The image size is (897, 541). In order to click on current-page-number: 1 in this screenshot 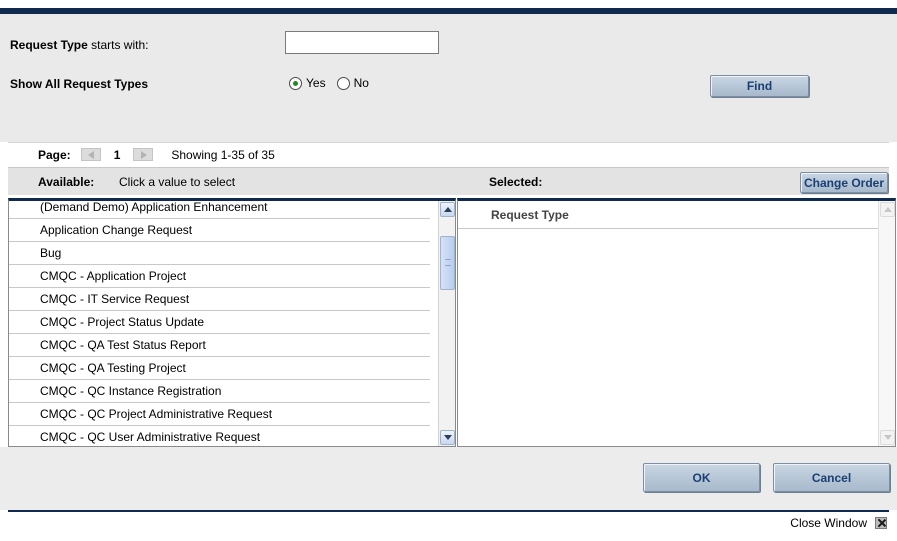, I will do `click(117, 154)`.